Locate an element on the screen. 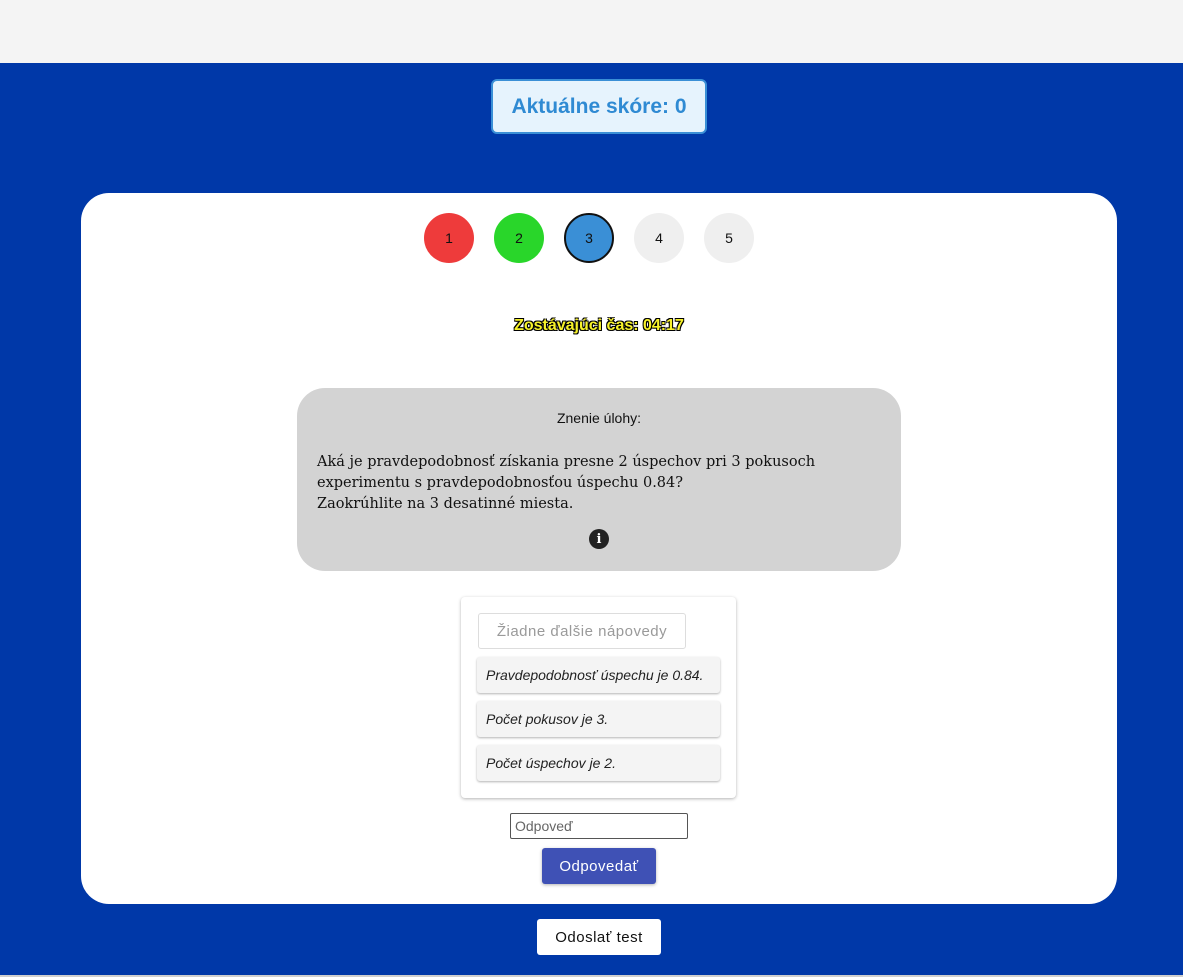  hint-item: Počet úspechov je 2. is located at coordinates (598, 763).